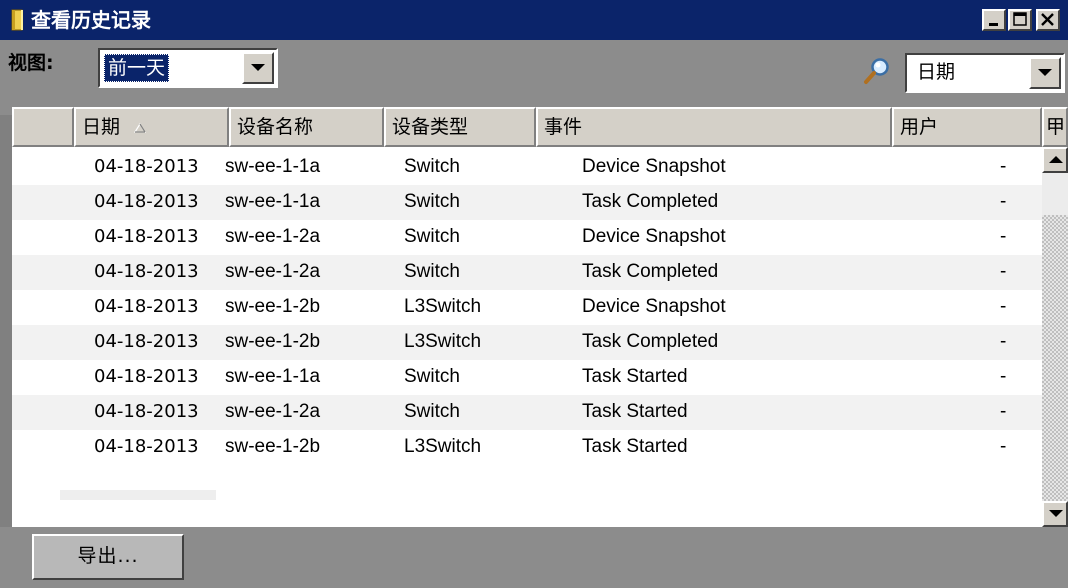 Image resolution: width=1068 pixels, height=588 pixels. I want to click on scroll-down-button, so click(1055, 514).